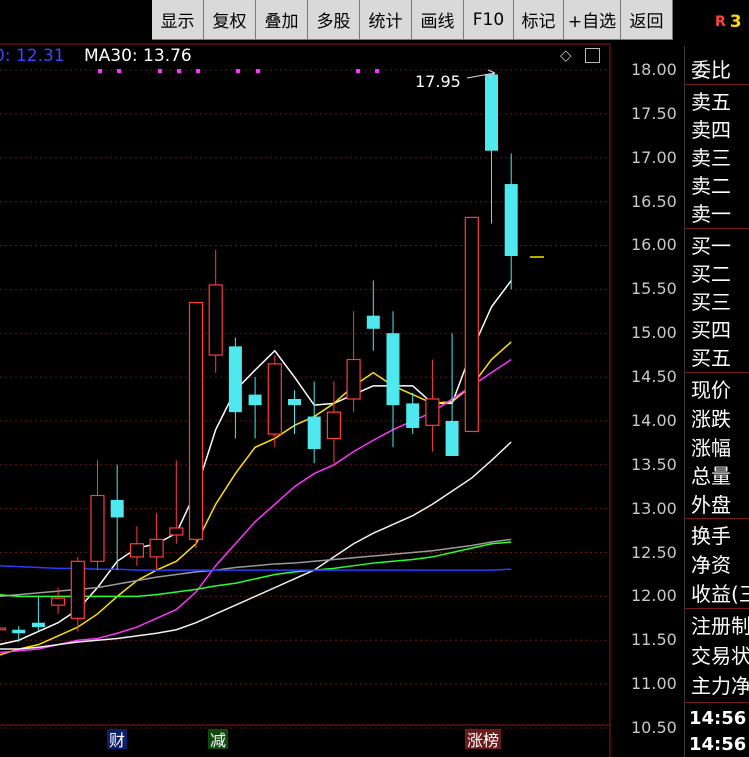  What do you see at coordinates (654, 464) in the screenshot?
I see `price-tick-label: 13.50` at bounding box center [654, 464].